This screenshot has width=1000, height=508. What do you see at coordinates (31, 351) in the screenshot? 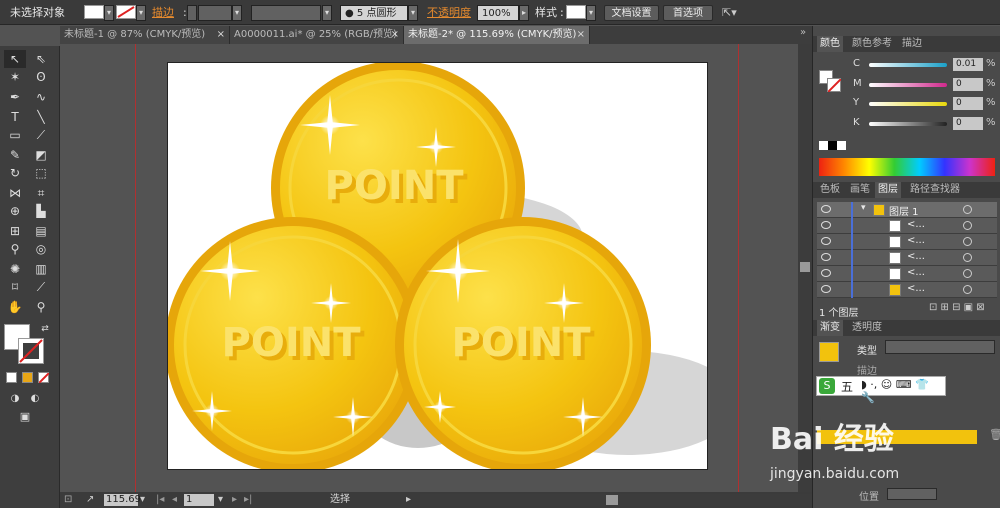
I see `stroke-indicator` at bounding box center [31, 351].